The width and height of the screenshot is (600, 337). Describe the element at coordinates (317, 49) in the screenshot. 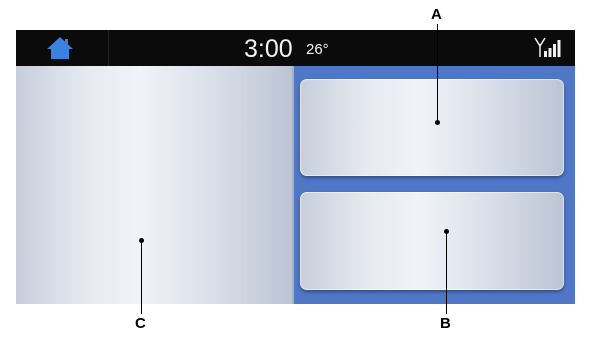

I see `outside-temperature: 26°` at that location.